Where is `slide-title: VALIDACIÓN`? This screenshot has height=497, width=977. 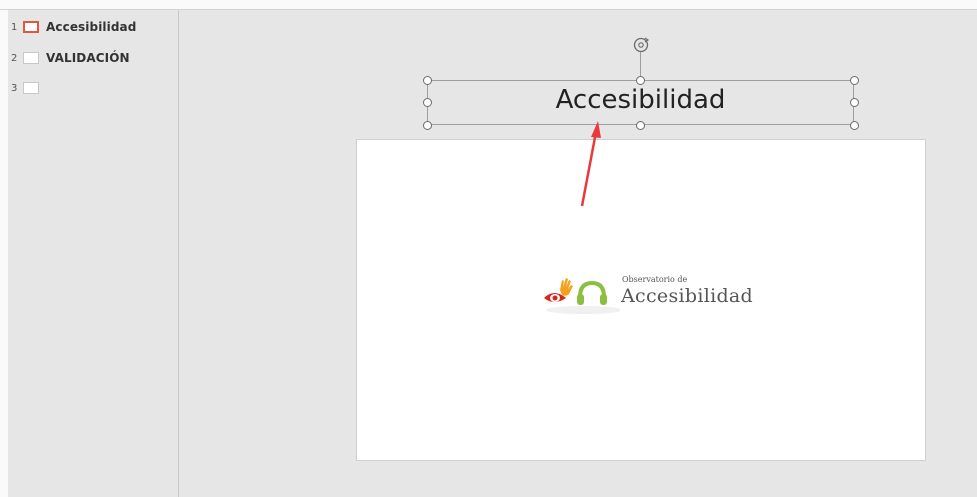 slide-title: VALIDACIÓN is located at coordinates (88, 58).